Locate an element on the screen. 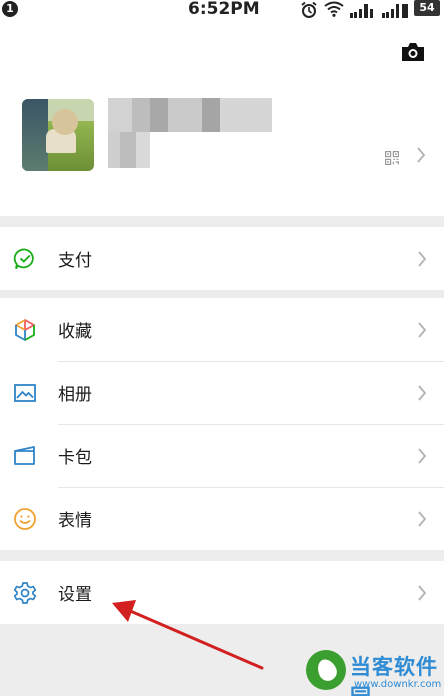 The image size is (444, 696). menu-item-settings: 设置 is located at coordinates (222, 592).